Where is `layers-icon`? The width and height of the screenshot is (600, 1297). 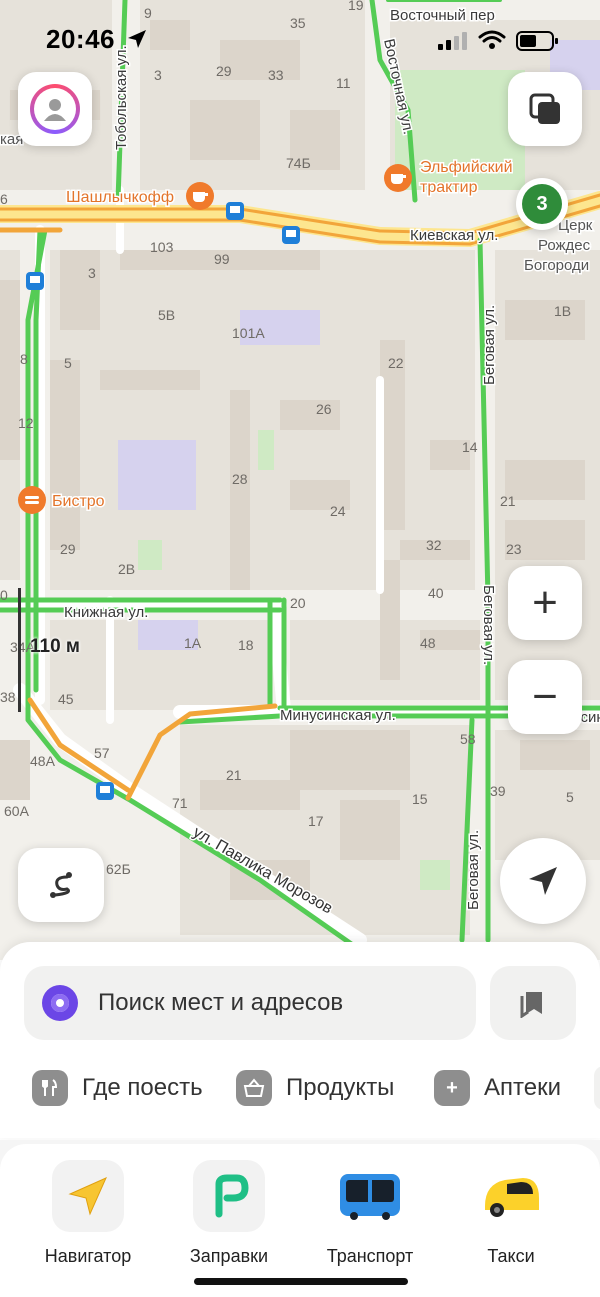
layers-icon is located at coordinates (544, 108).